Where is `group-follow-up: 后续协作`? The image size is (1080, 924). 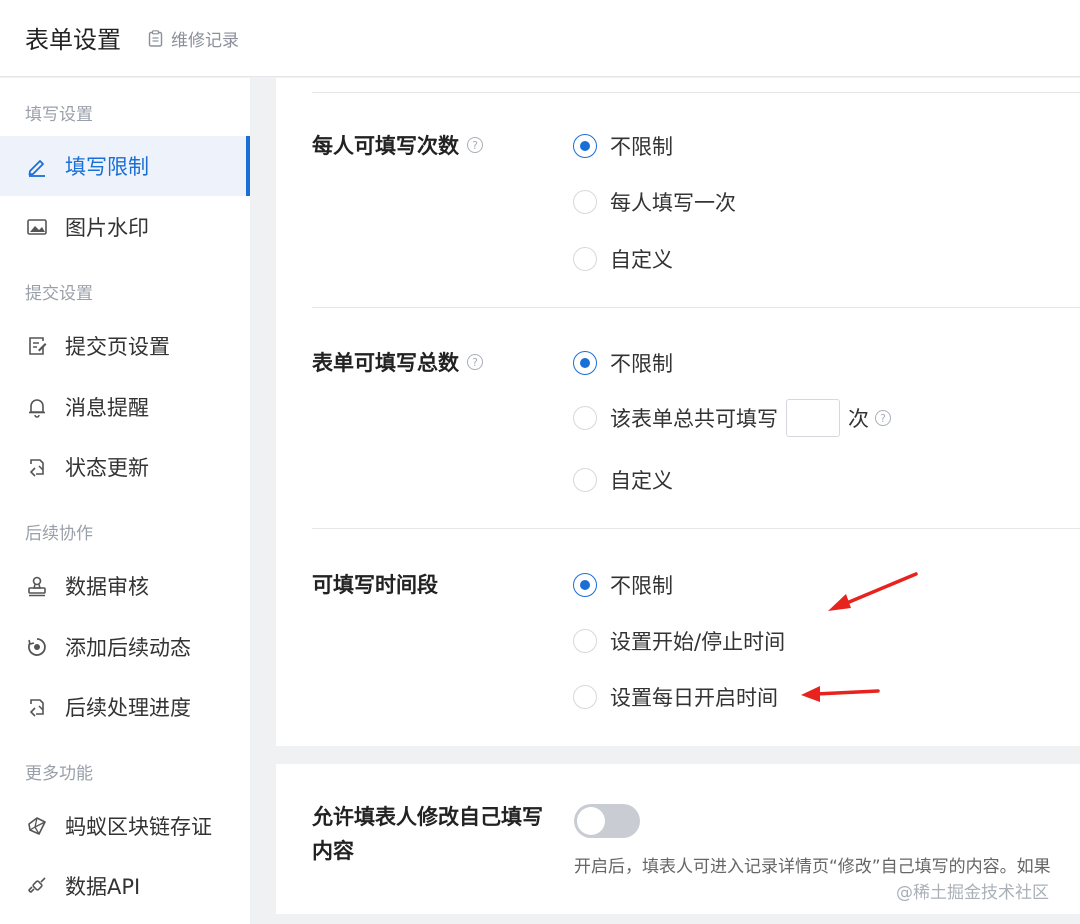 group-follow-up: 后续协作 is located at coordinates (59, 534).